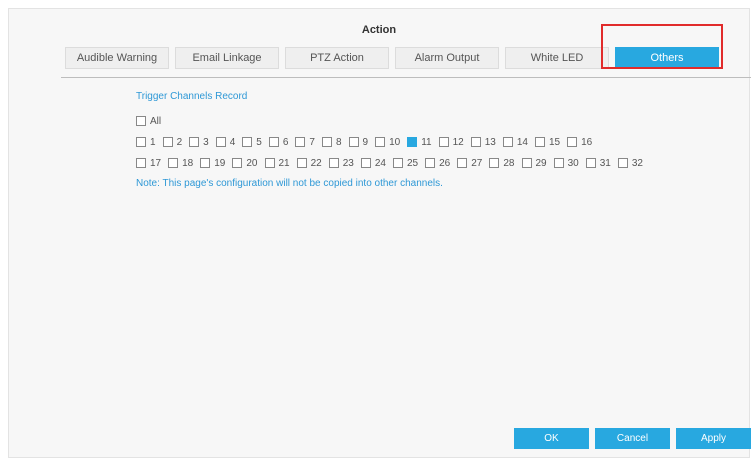 The height and width of the screenshot is (459, 753). I want to click on channel-checkbox: 2, so click(172, 142).